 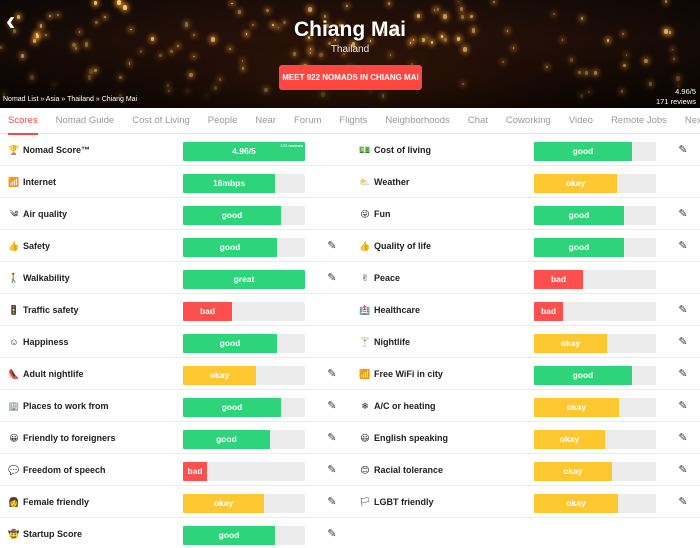 What do you see at coordinates (350, 77) in the screenshot?
I see `meet-nomads-button: MEET 922 NOMADS IN CHIANG MAI` at bounding box center [350, 77].